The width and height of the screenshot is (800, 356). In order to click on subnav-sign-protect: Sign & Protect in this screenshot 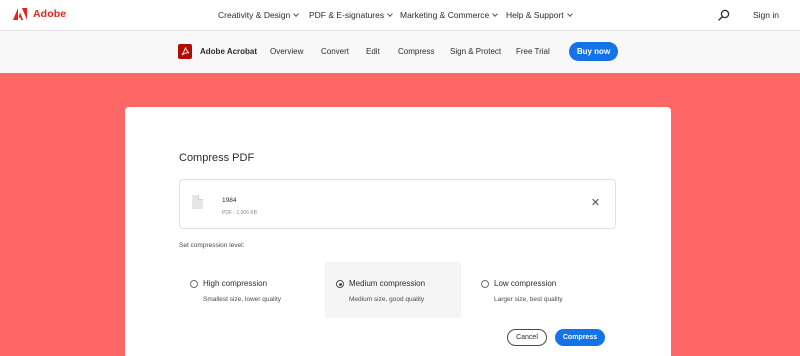, I will do `click(475, 51)`.